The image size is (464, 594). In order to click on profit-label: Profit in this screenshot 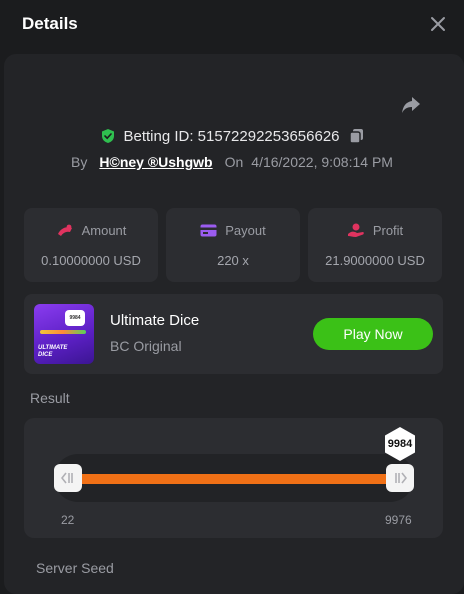, I will do `click(388, 230)`.